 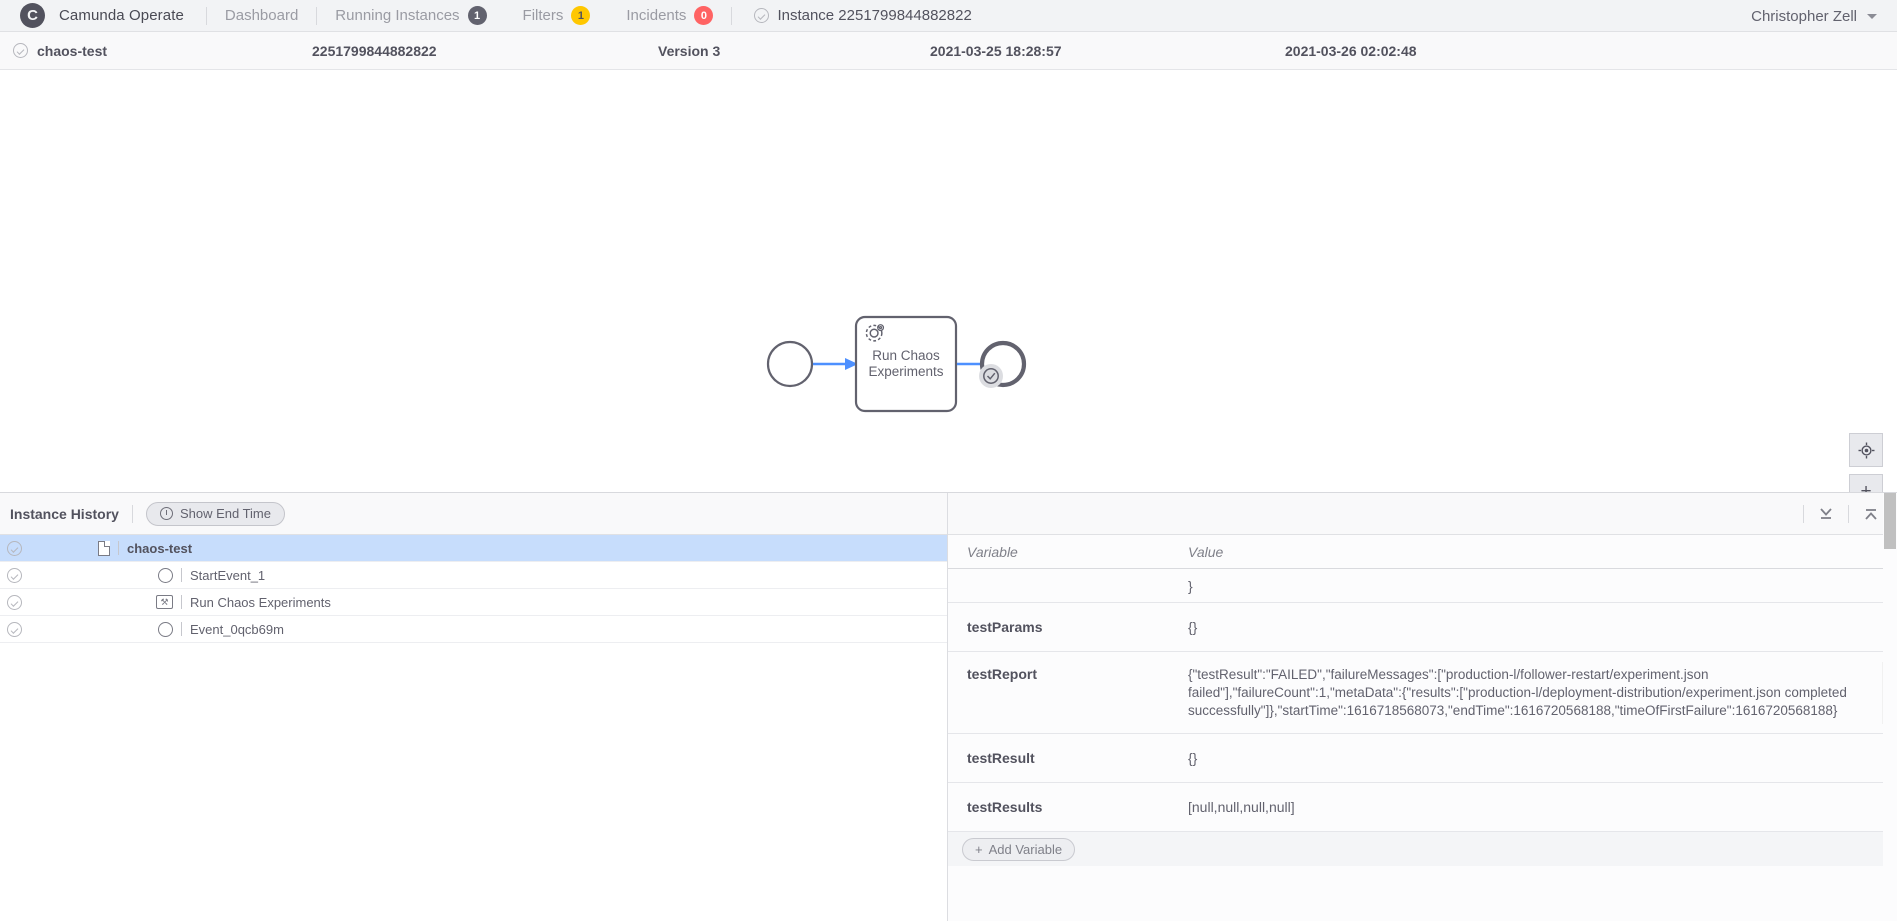 What do you see at coordinates (979, 849) in the screenshot?
I see `plus-icon: +` at bounding box center [979, 849].